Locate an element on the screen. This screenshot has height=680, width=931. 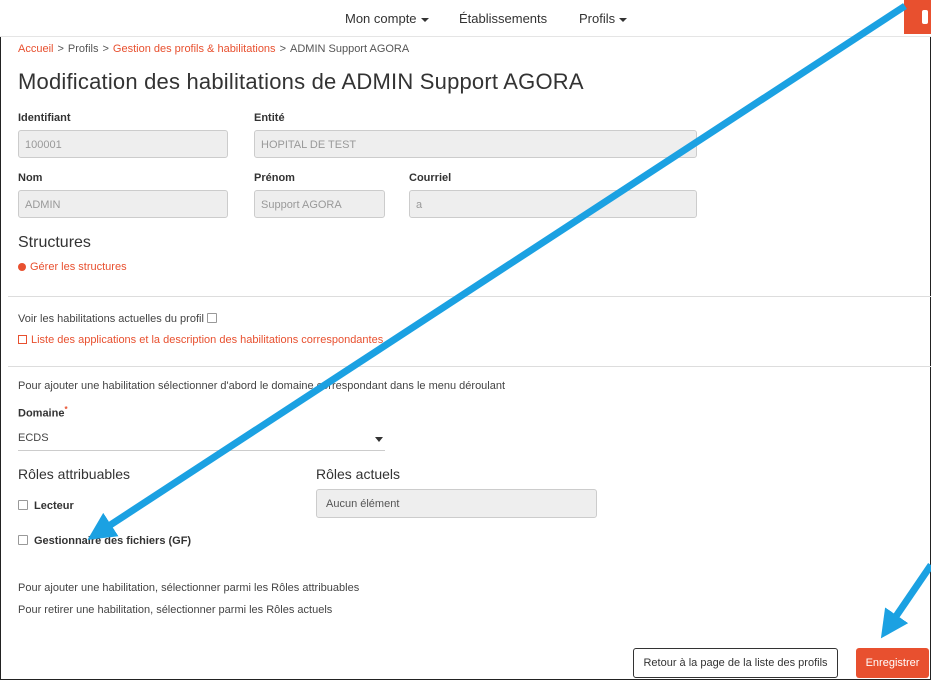
gear-icon is located at coordinates (22, 267).